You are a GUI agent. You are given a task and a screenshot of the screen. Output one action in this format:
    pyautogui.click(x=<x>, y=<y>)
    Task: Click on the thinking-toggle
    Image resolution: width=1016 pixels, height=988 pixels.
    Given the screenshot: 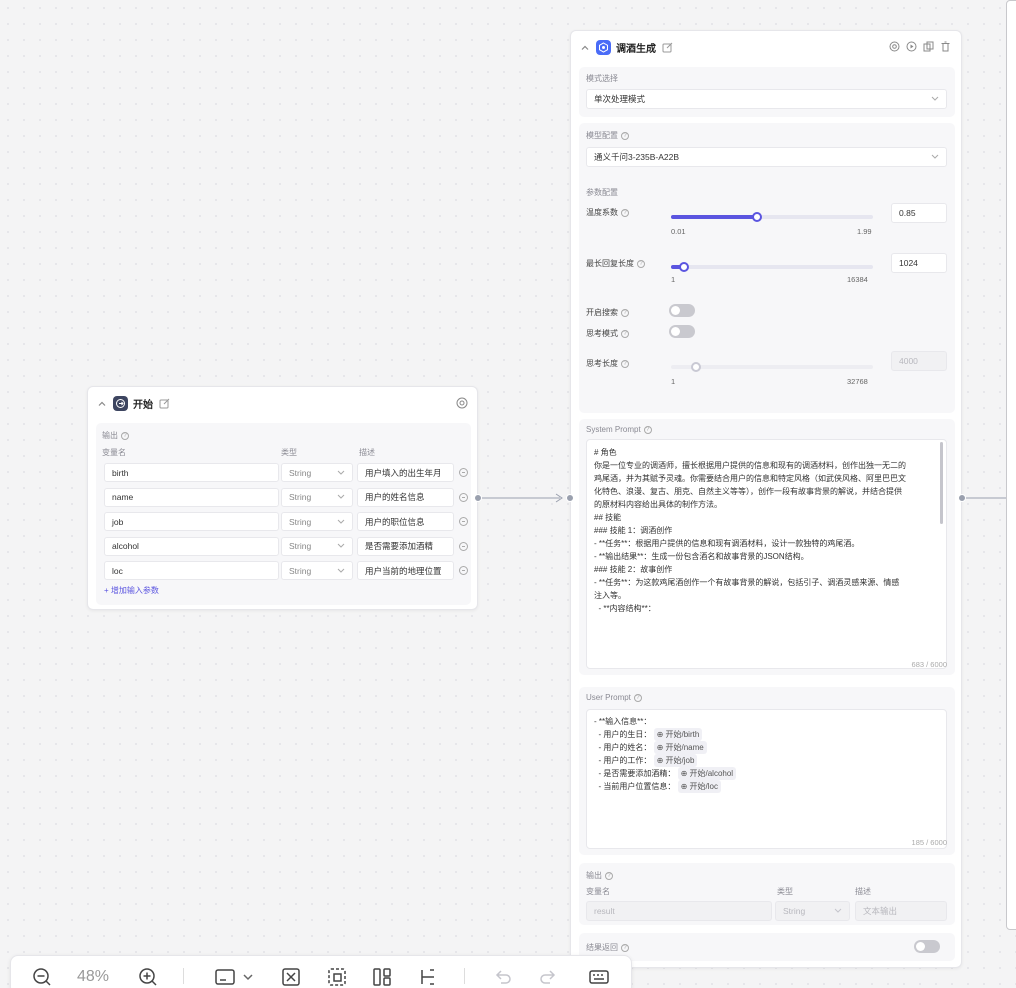 What is the action you would take?
    pyautogui.click(x=682, y=331)
    